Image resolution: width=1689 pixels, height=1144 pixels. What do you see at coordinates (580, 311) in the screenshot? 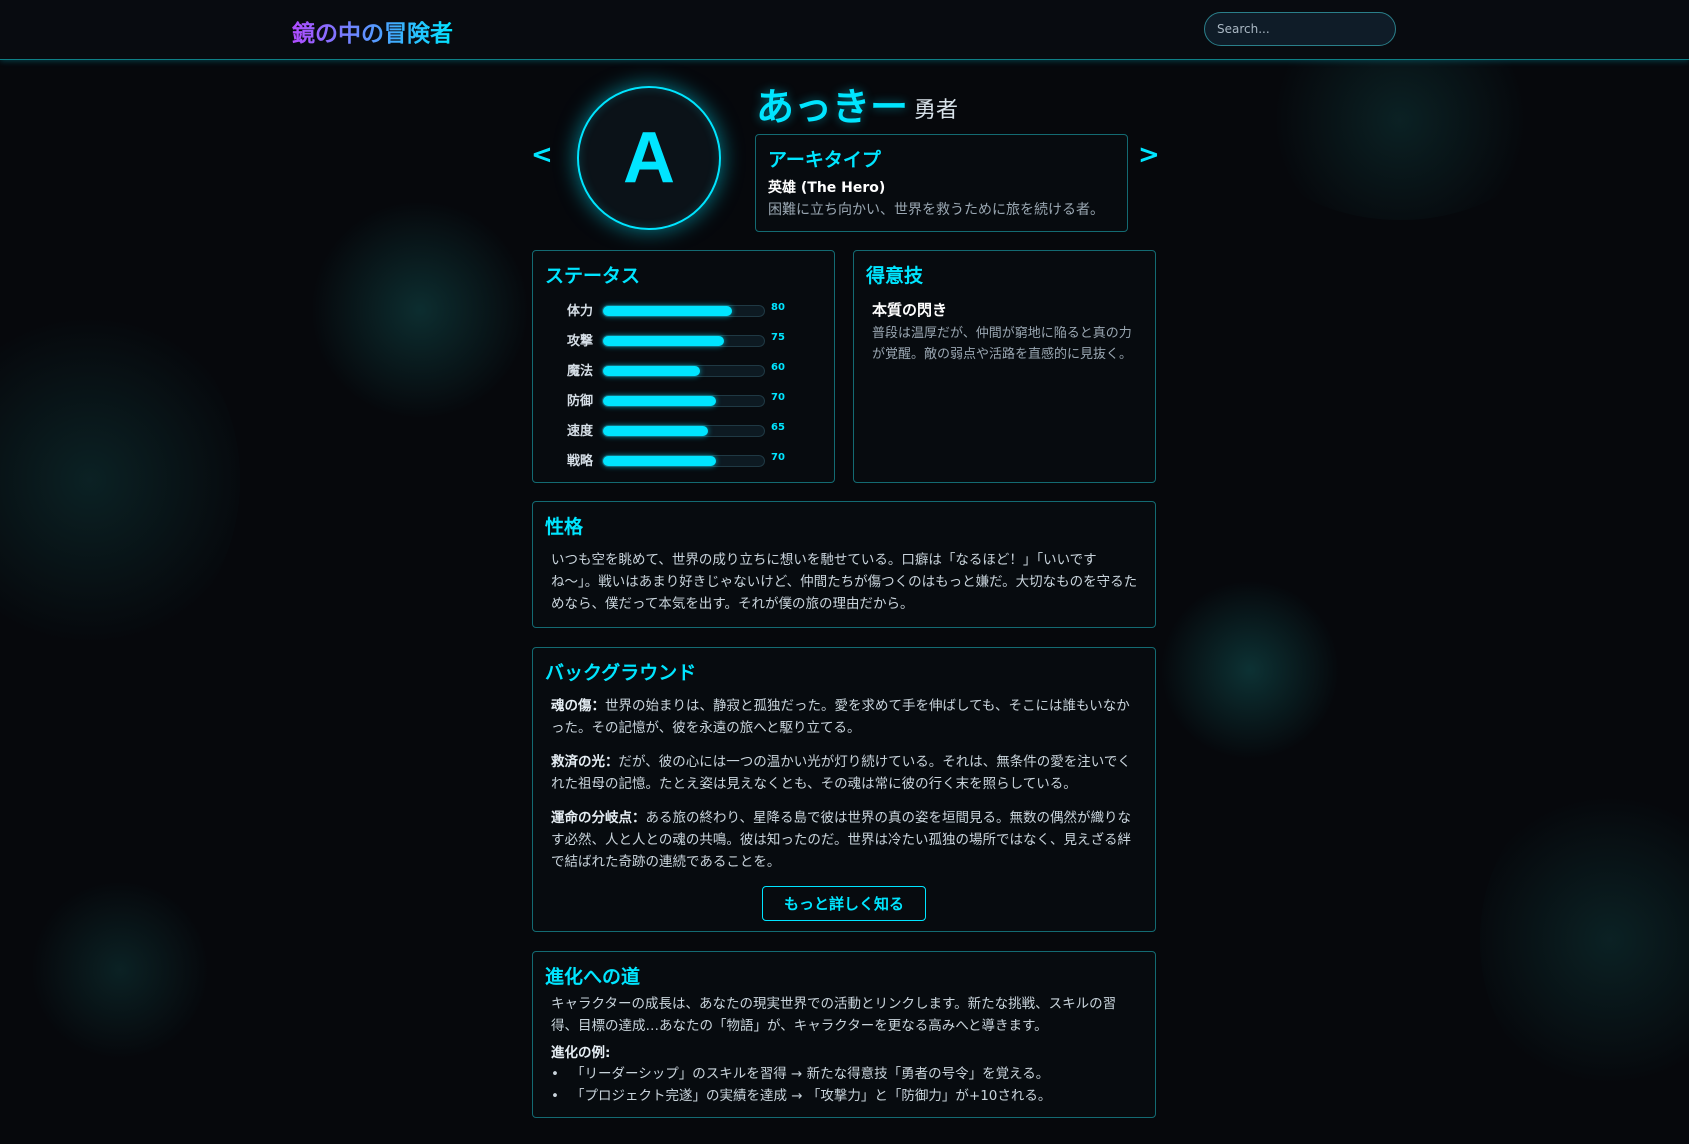
I see `stat-label: 体力` at bounding box center [580, 311].